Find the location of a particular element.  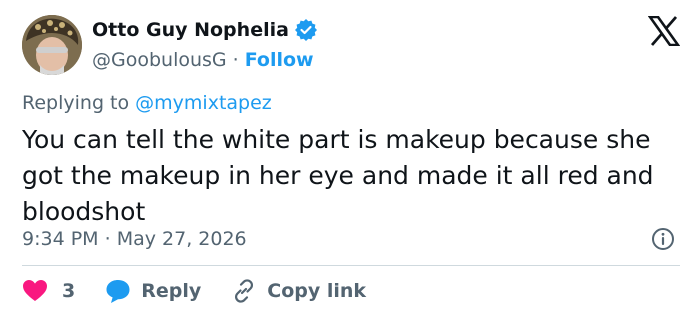

avatar-image is located at coordinates (52, 45).